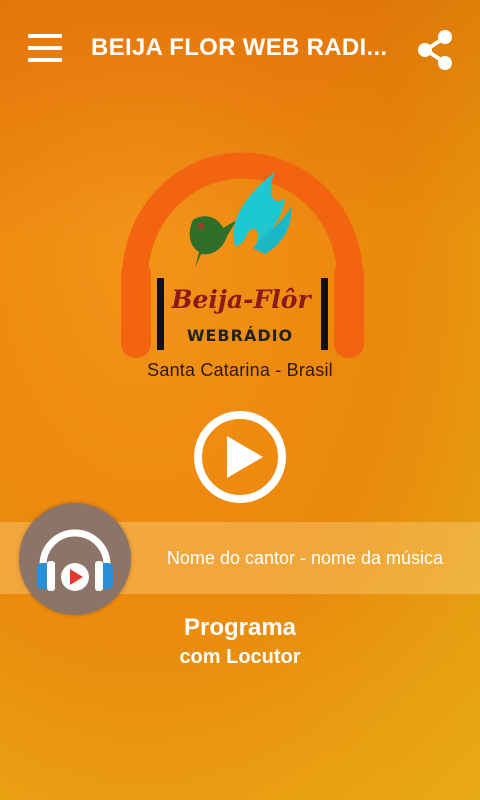 The height and width of the screenshot is (800, 480). I want to click on program-name: Programa, so click(240, 627).